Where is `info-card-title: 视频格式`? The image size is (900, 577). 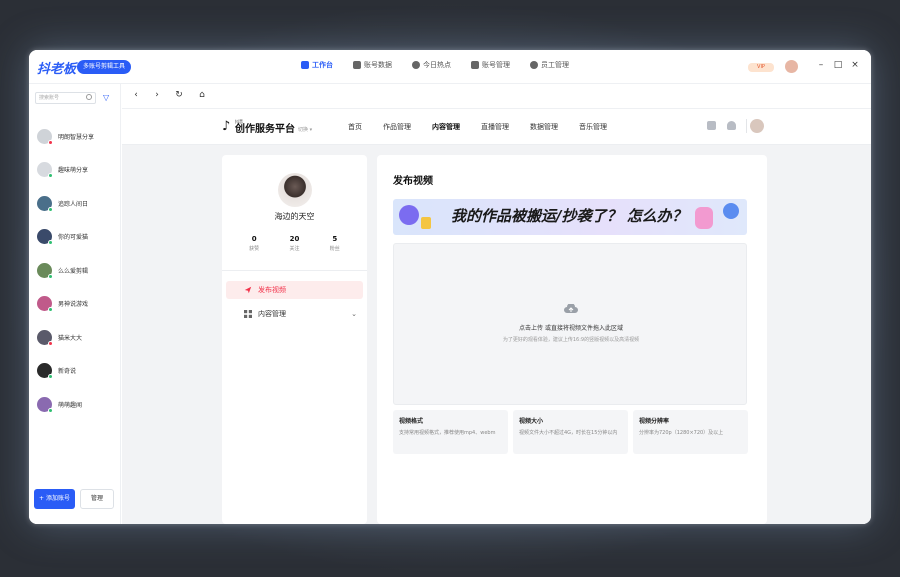 info-card-title: 视频格式 is located at coordinates (411, 421).